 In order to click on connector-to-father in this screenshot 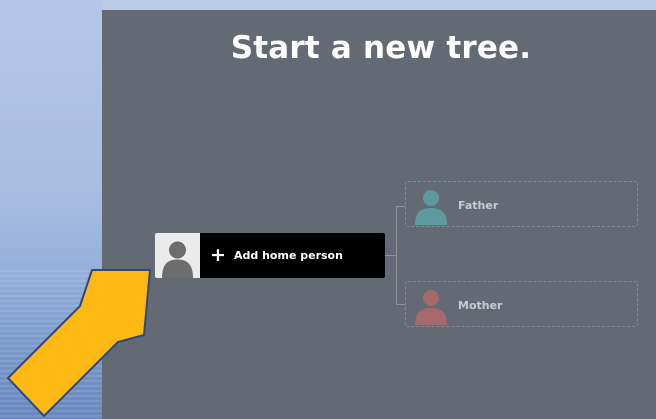, I will do `click(400, 206)`.